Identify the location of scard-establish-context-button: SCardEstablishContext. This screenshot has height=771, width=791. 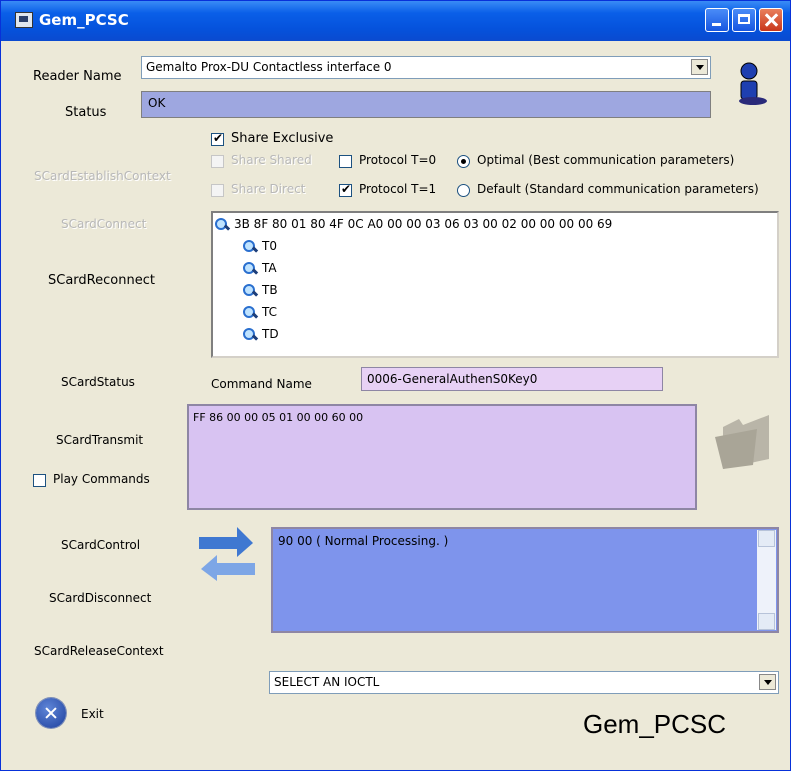
(102, 176).